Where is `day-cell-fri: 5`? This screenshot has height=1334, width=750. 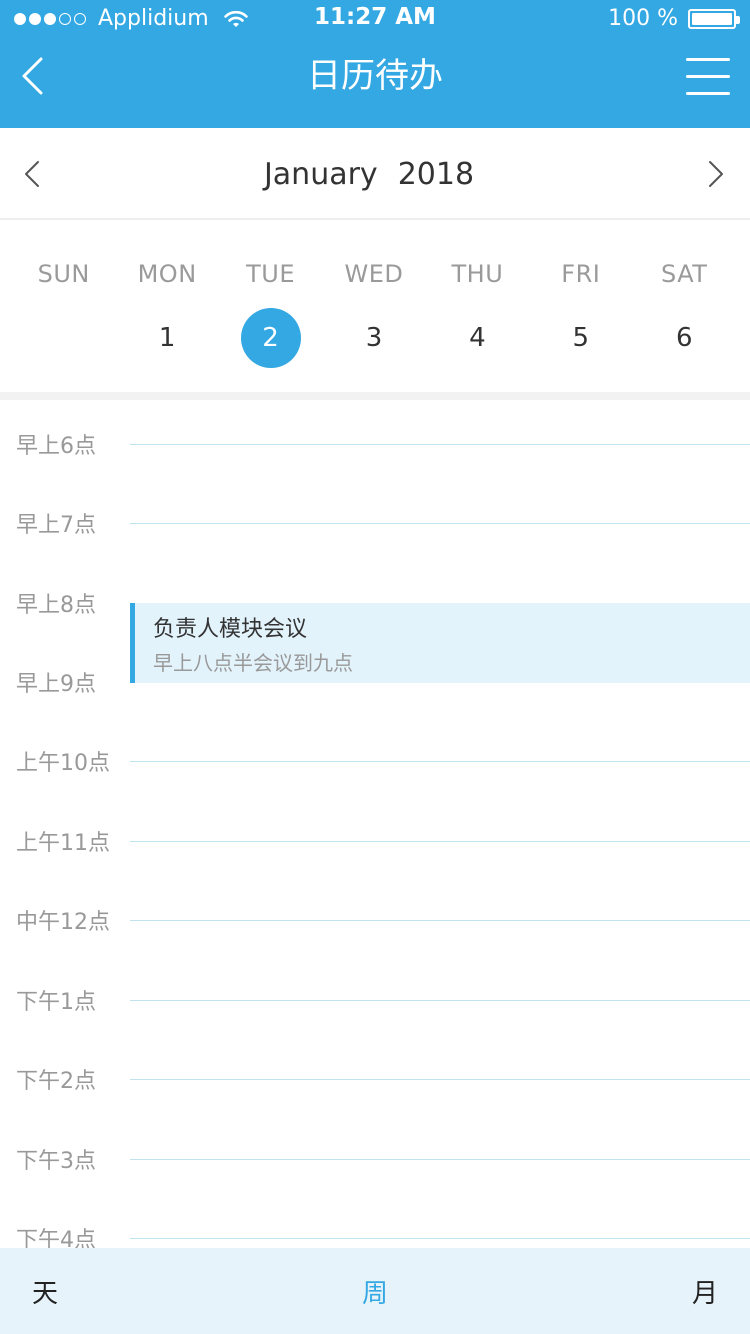
day-cell-fri: 5 is located at coordinates (581, 338).